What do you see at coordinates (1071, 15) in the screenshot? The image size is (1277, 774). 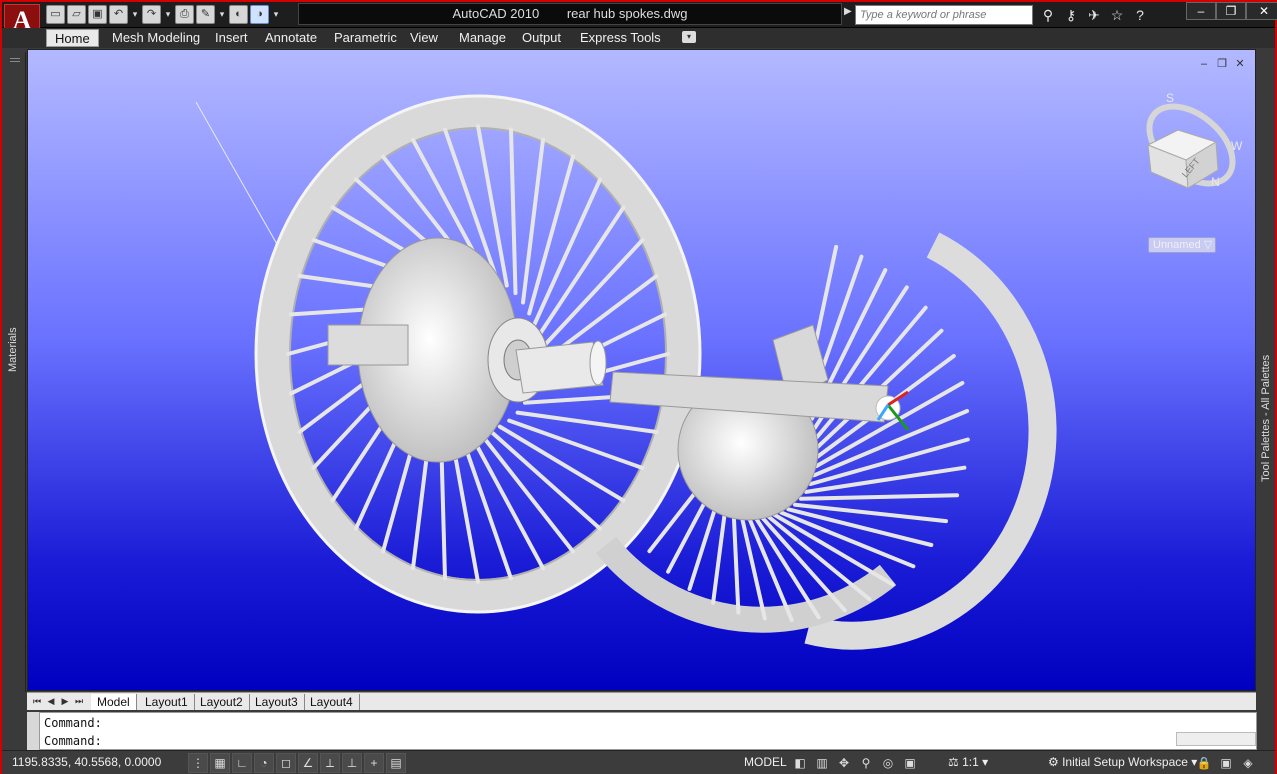 I see `key-icon: ⚷` at bounding box center [1071, 15].